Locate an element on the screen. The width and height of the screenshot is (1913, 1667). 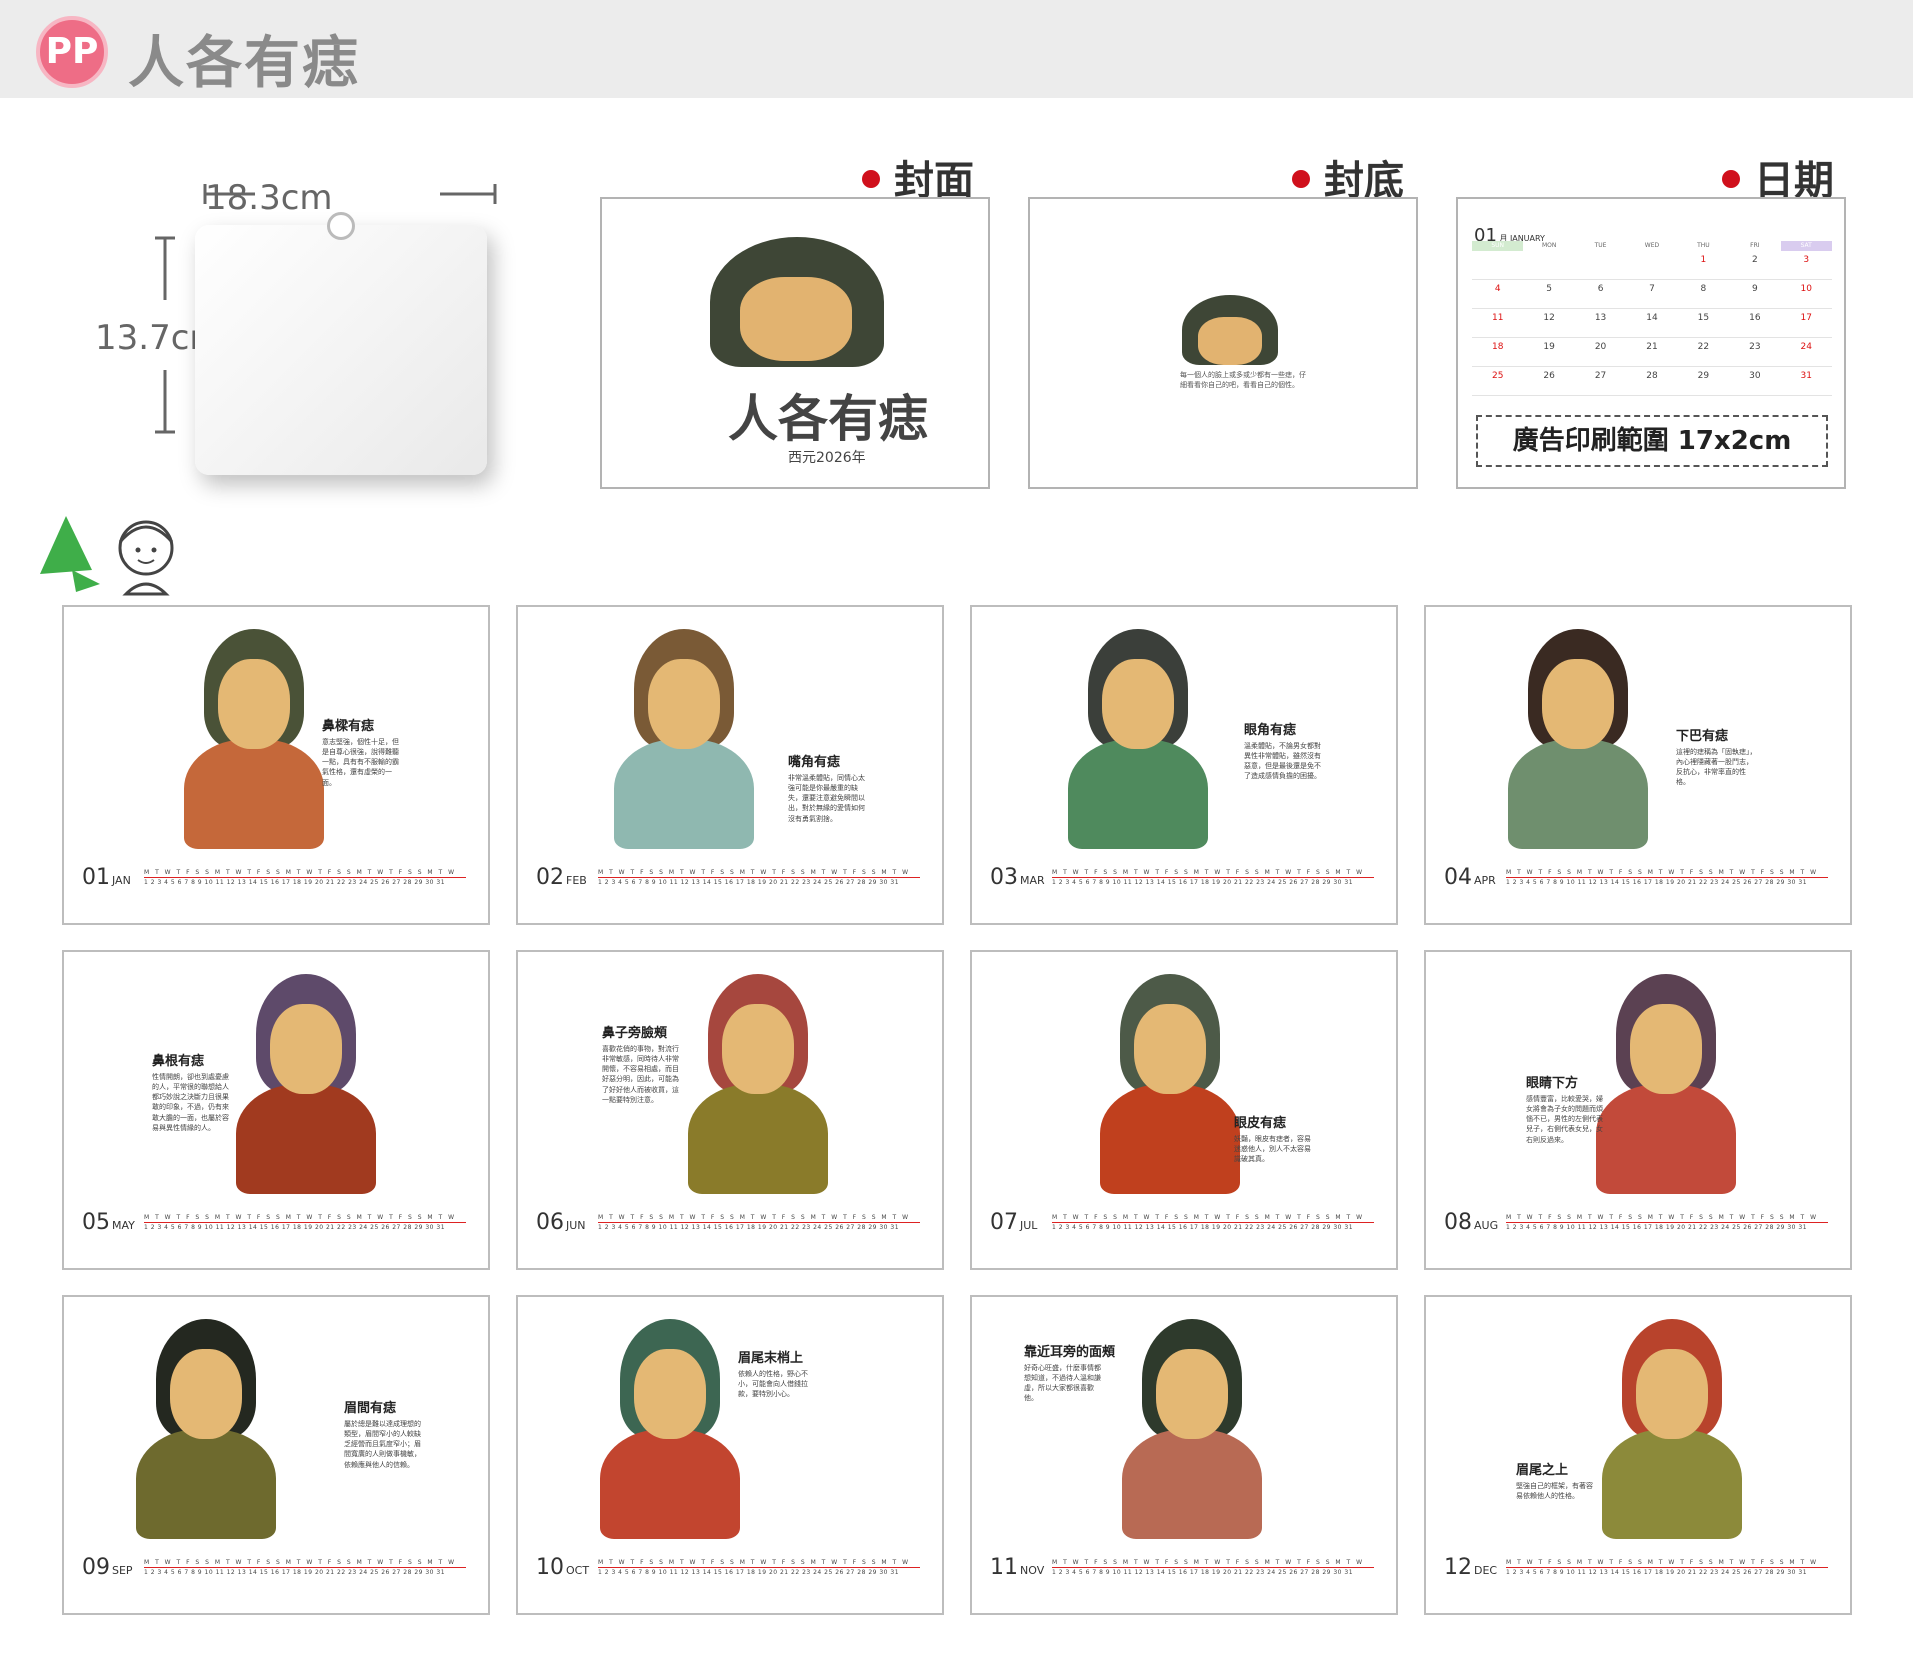
weekday-header: SUN MON TUE WED THU FRI SAT is located at coordinates (1652, 246).